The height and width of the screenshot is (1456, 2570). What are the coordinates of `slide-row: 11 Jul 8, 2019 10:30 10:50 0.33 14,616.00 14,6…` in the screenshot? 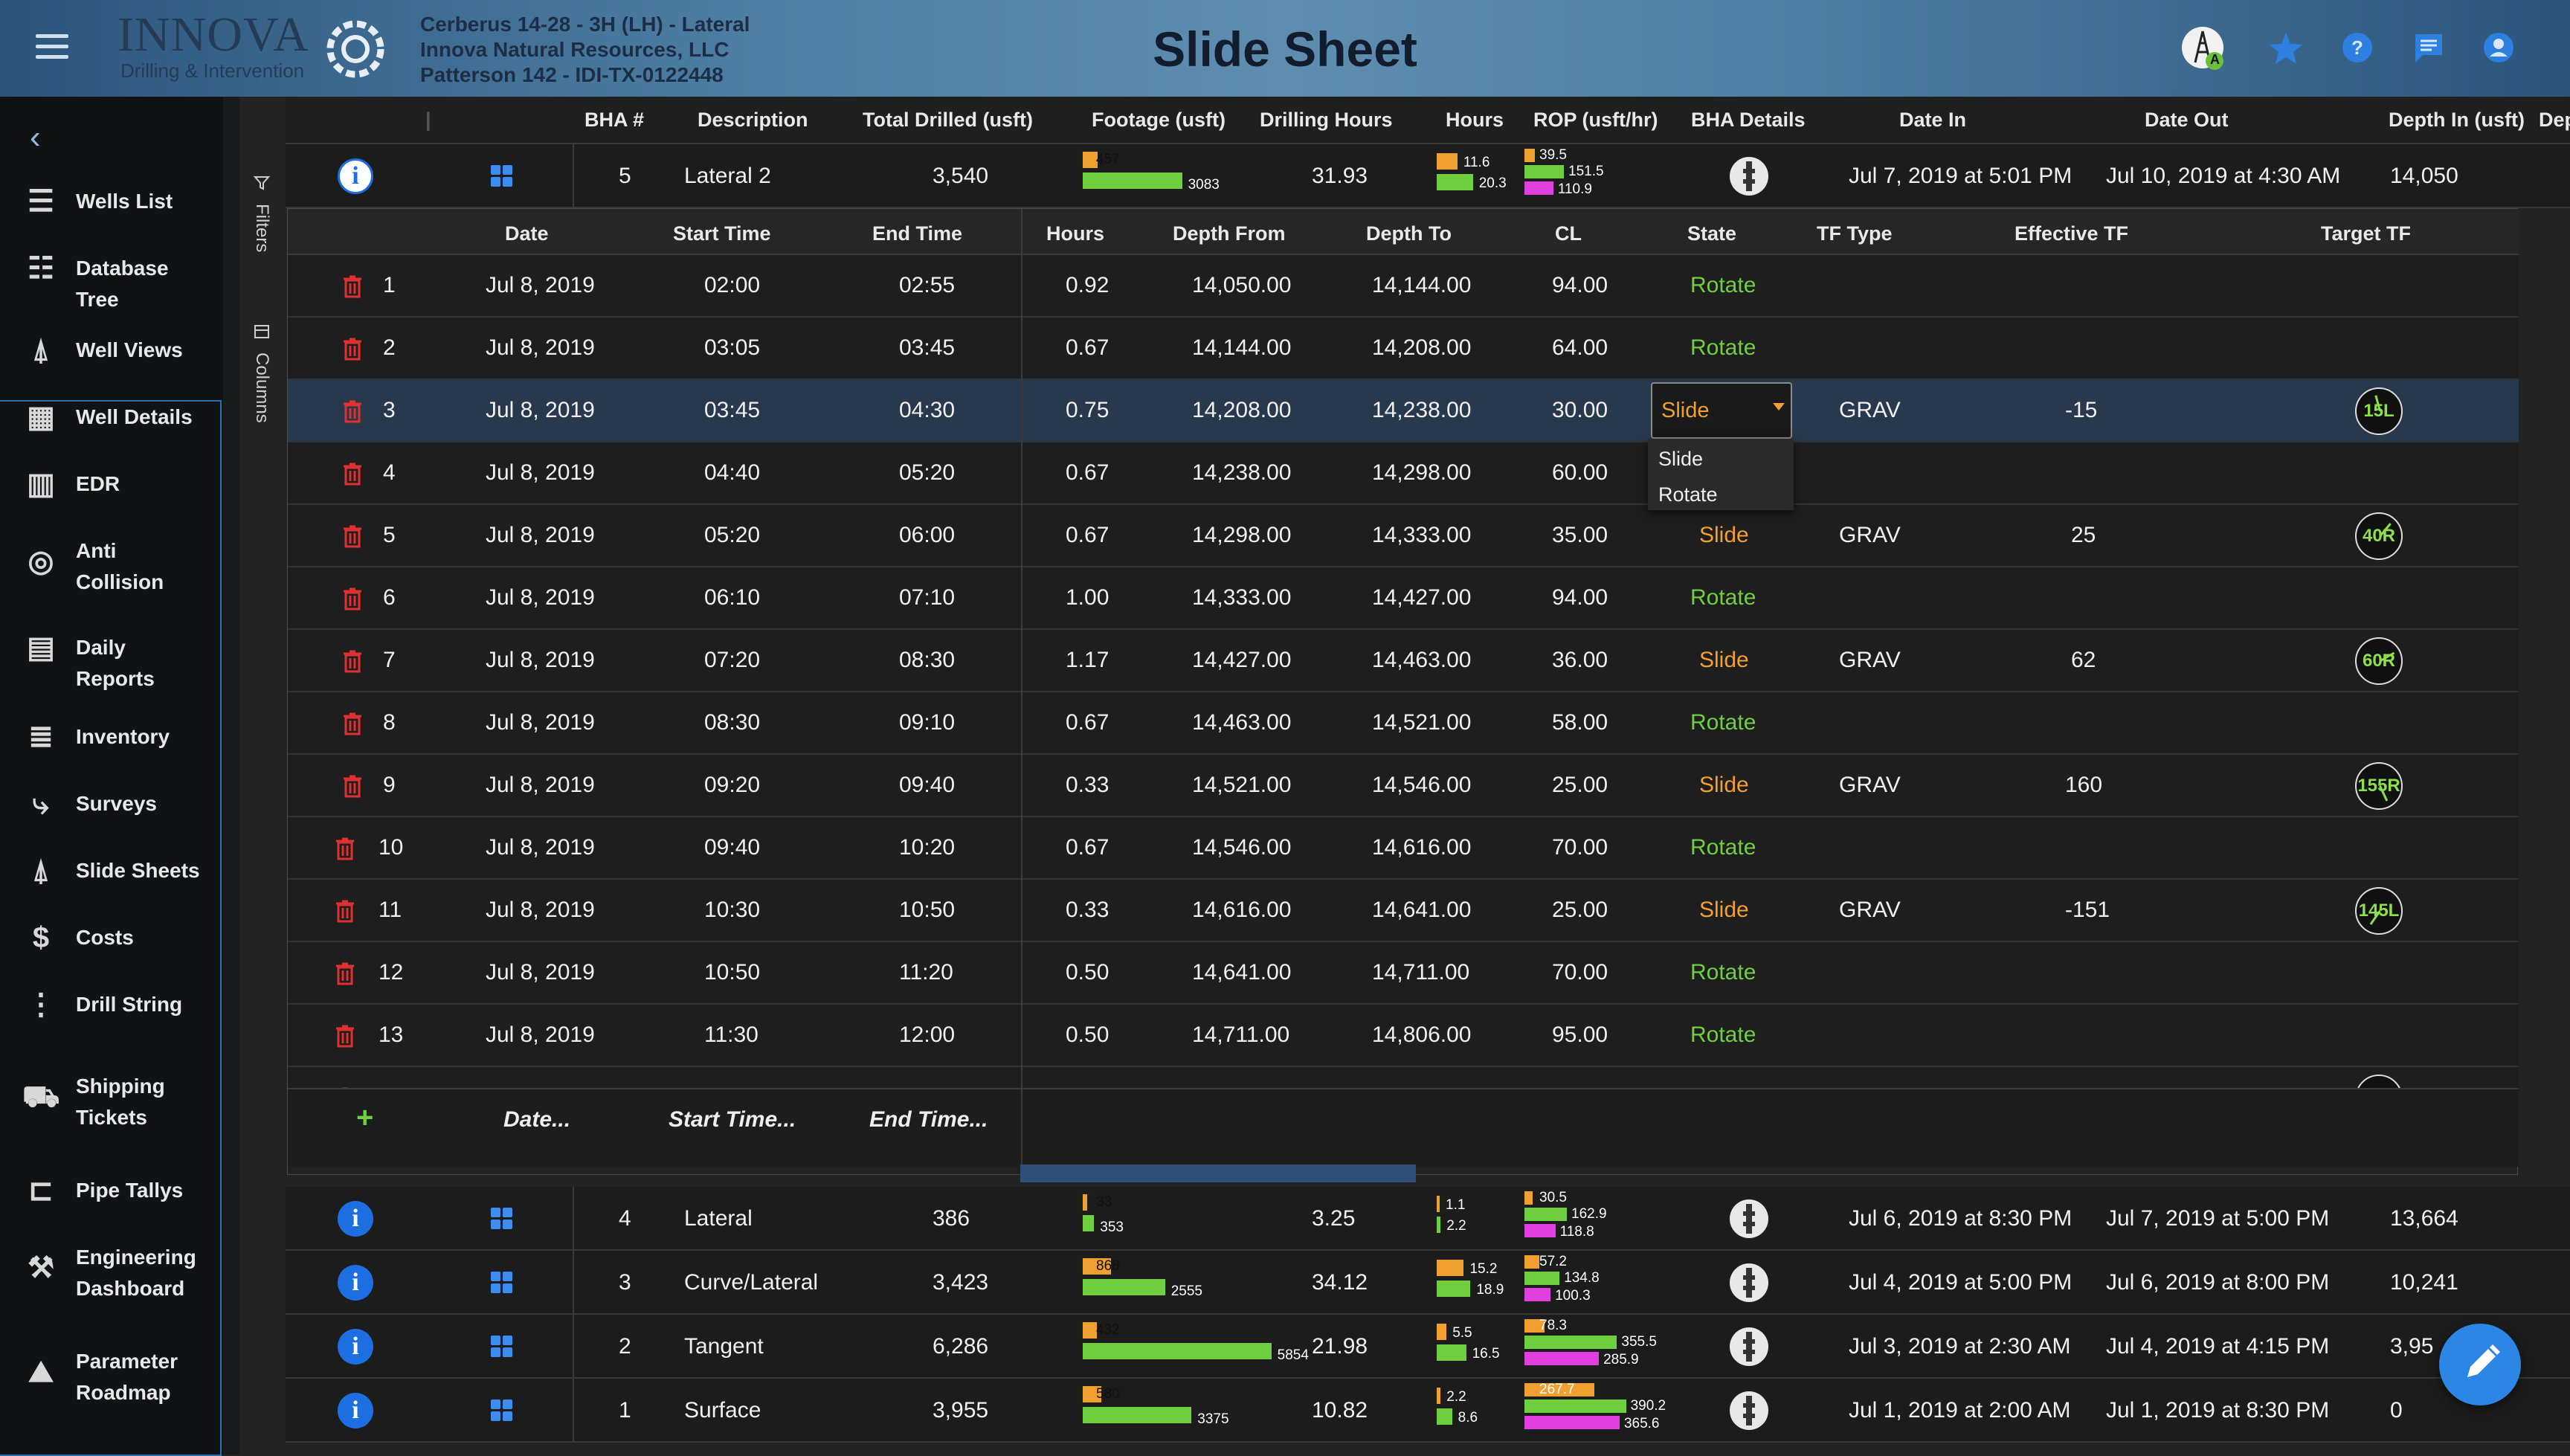 It's located at (1404, 911).